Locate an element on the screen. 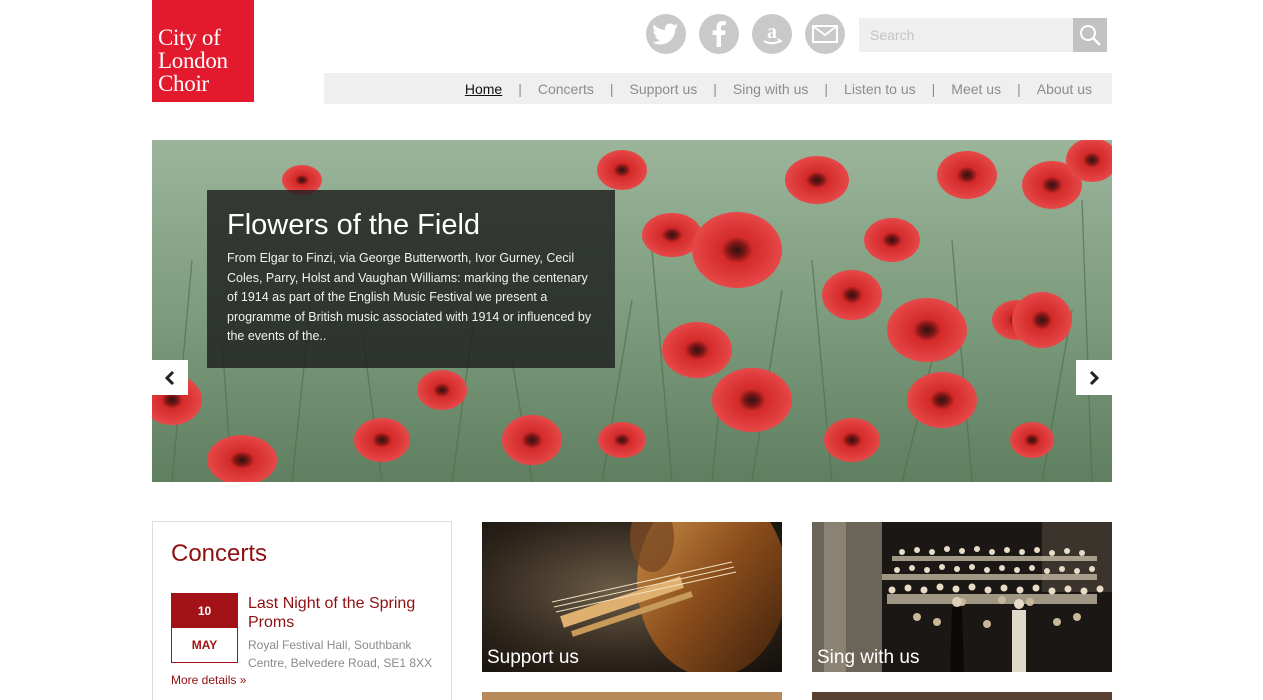 The width and height of the screenshot is (1263, 700). search-input is located at coordinates (966, 35).